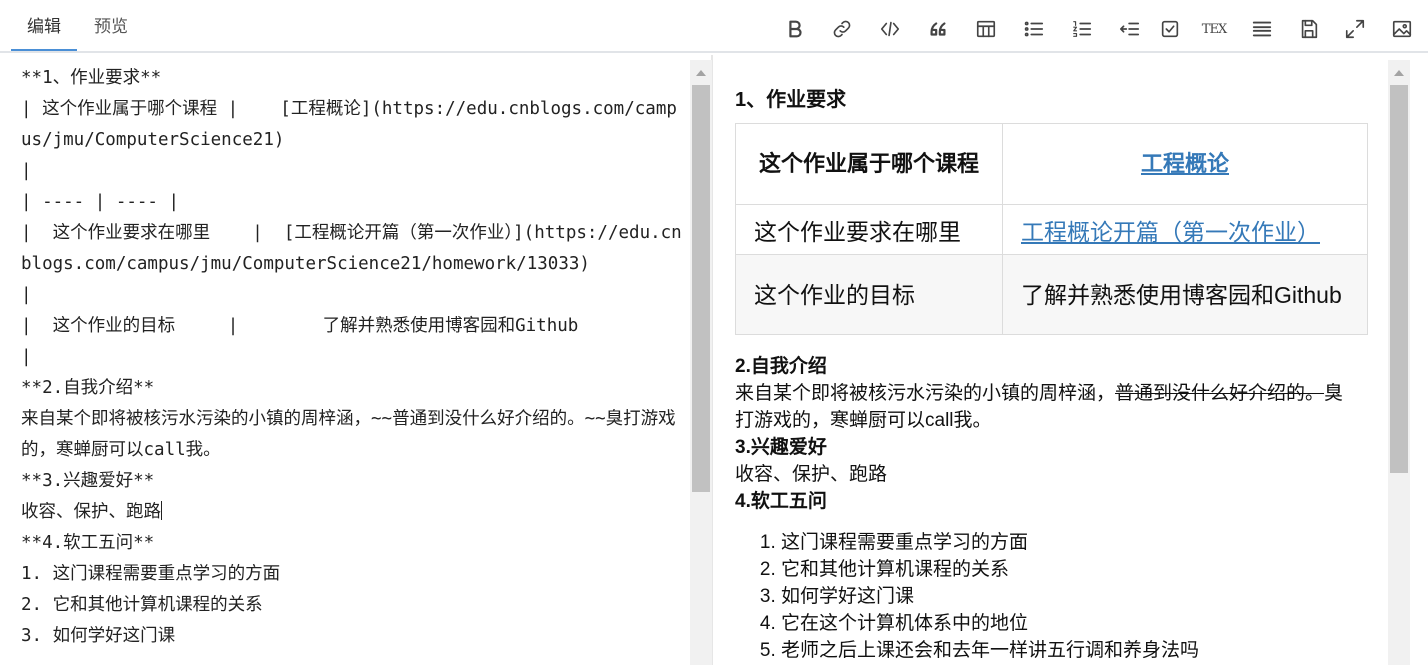 The image size is (1428, 665). What do you see at coordinates (781, 366) in the screenshot?
I see `preview-heading-intro: 2.自我介绍` at bounding box center [781, 366].